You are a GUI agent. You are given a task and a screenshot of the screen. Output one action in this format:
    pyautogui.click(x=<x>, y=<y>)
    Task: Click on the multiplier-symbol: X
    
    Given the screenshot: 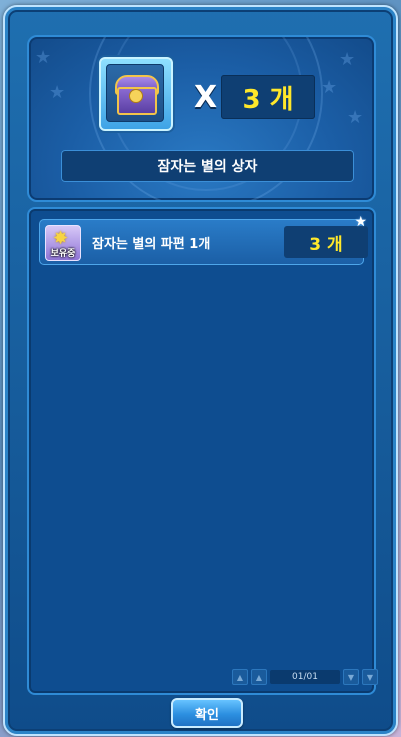 What is the action you would take?
    pyautogui.click(x=206, y=97)
    